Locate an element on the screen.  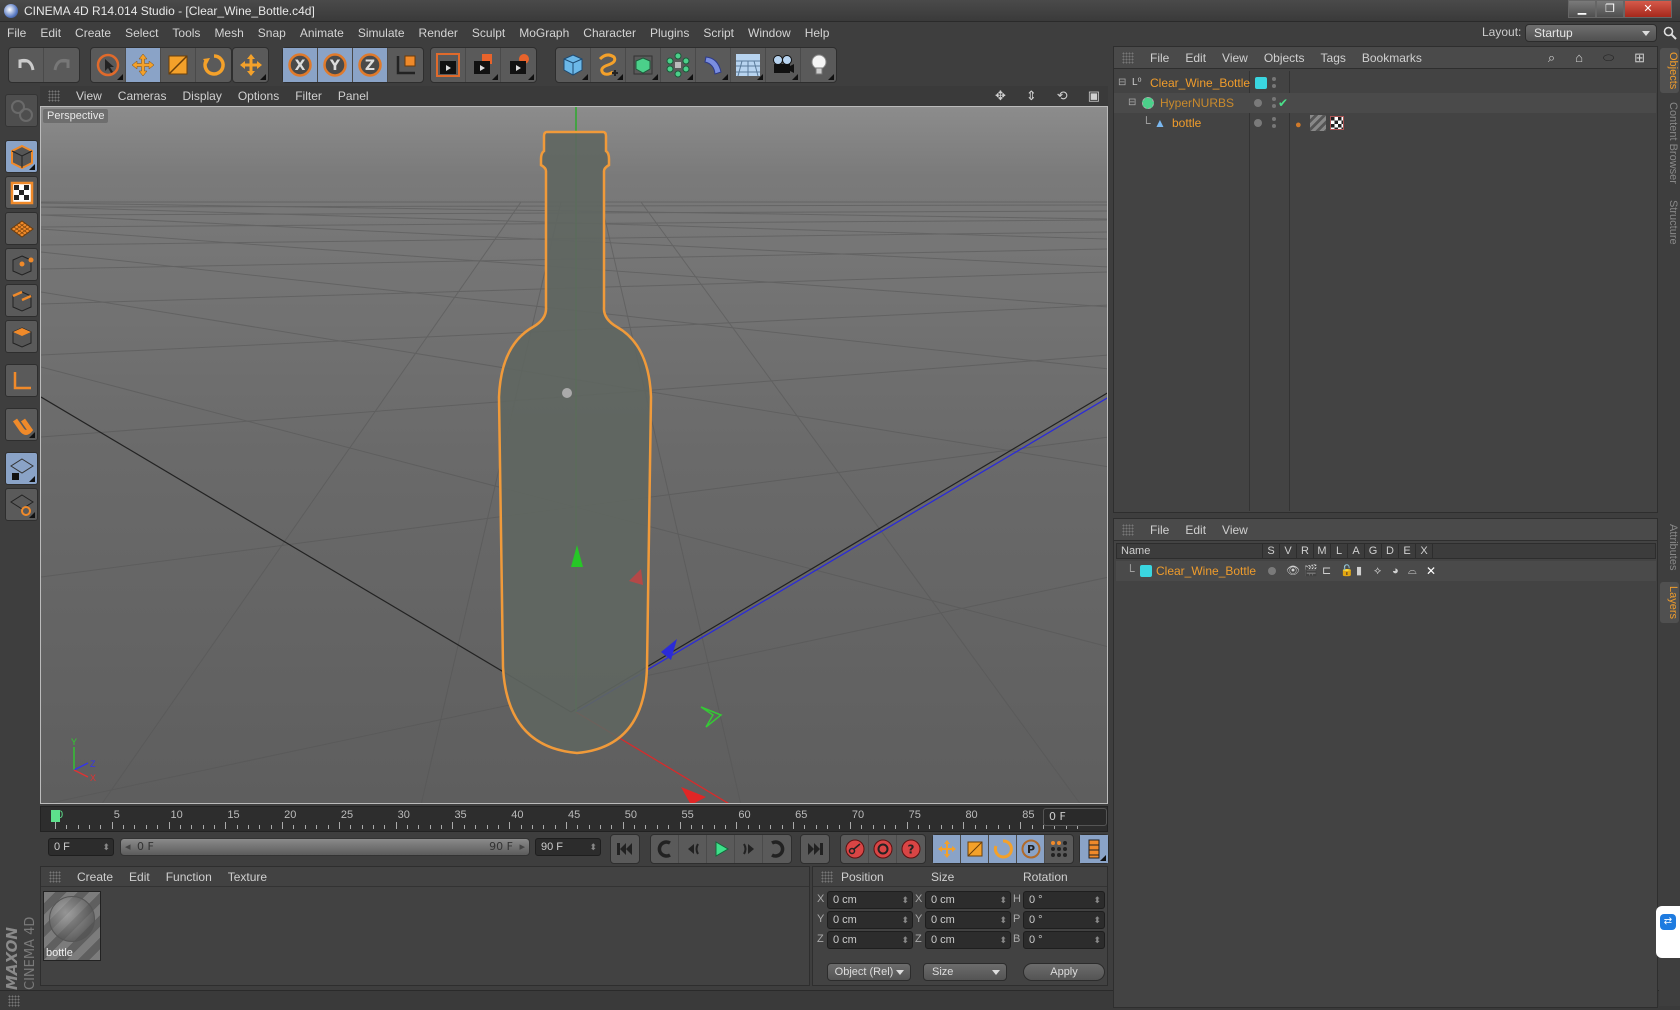
minimize-button: ▁ is located at coordinates (1582, 9).